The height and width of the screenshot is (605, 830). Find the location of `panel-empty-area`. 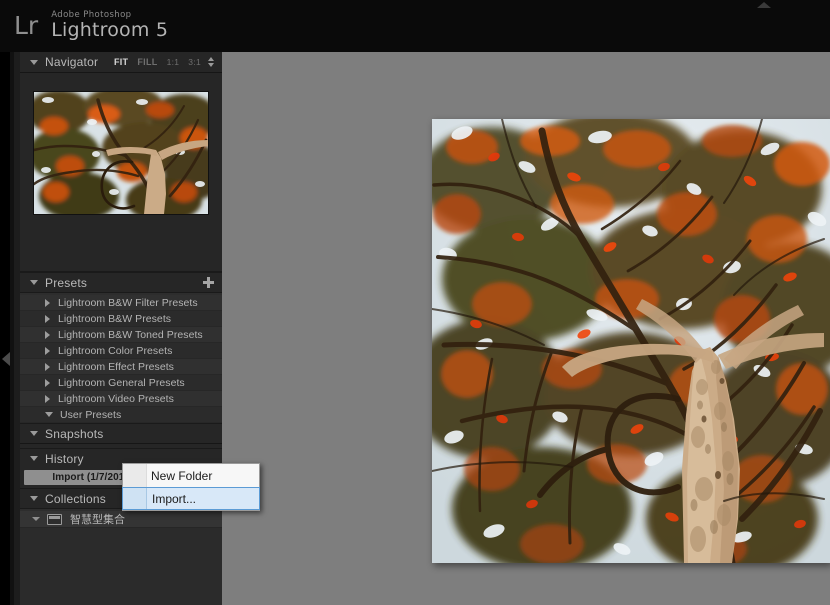

panel-empty-area is located at coordinates (121, 566).